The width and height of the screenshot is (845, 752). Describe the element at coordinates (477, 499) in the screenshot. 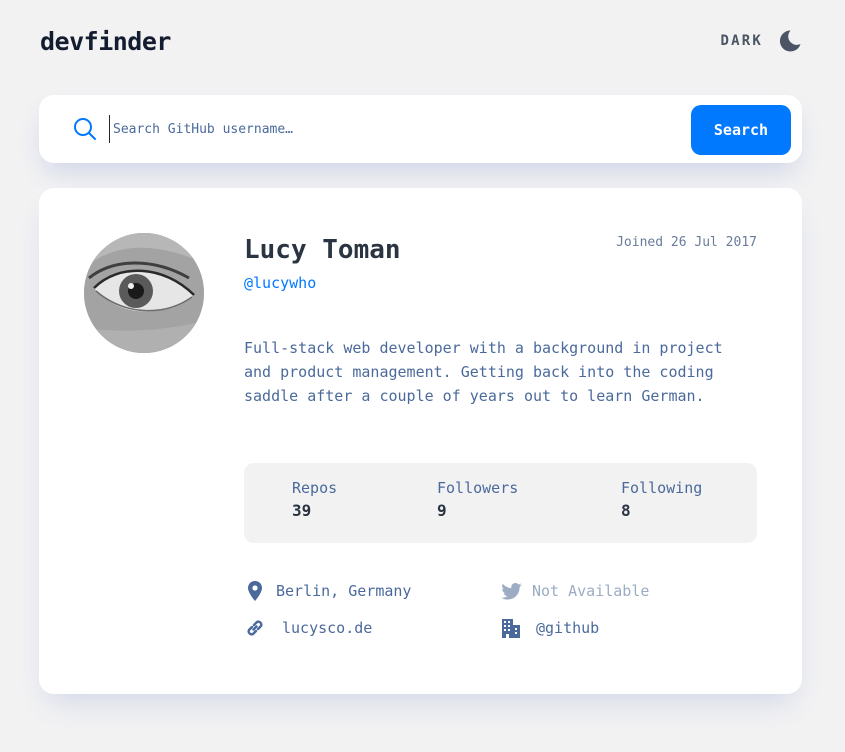

I see `stat-followers: Followers 9` at that location.